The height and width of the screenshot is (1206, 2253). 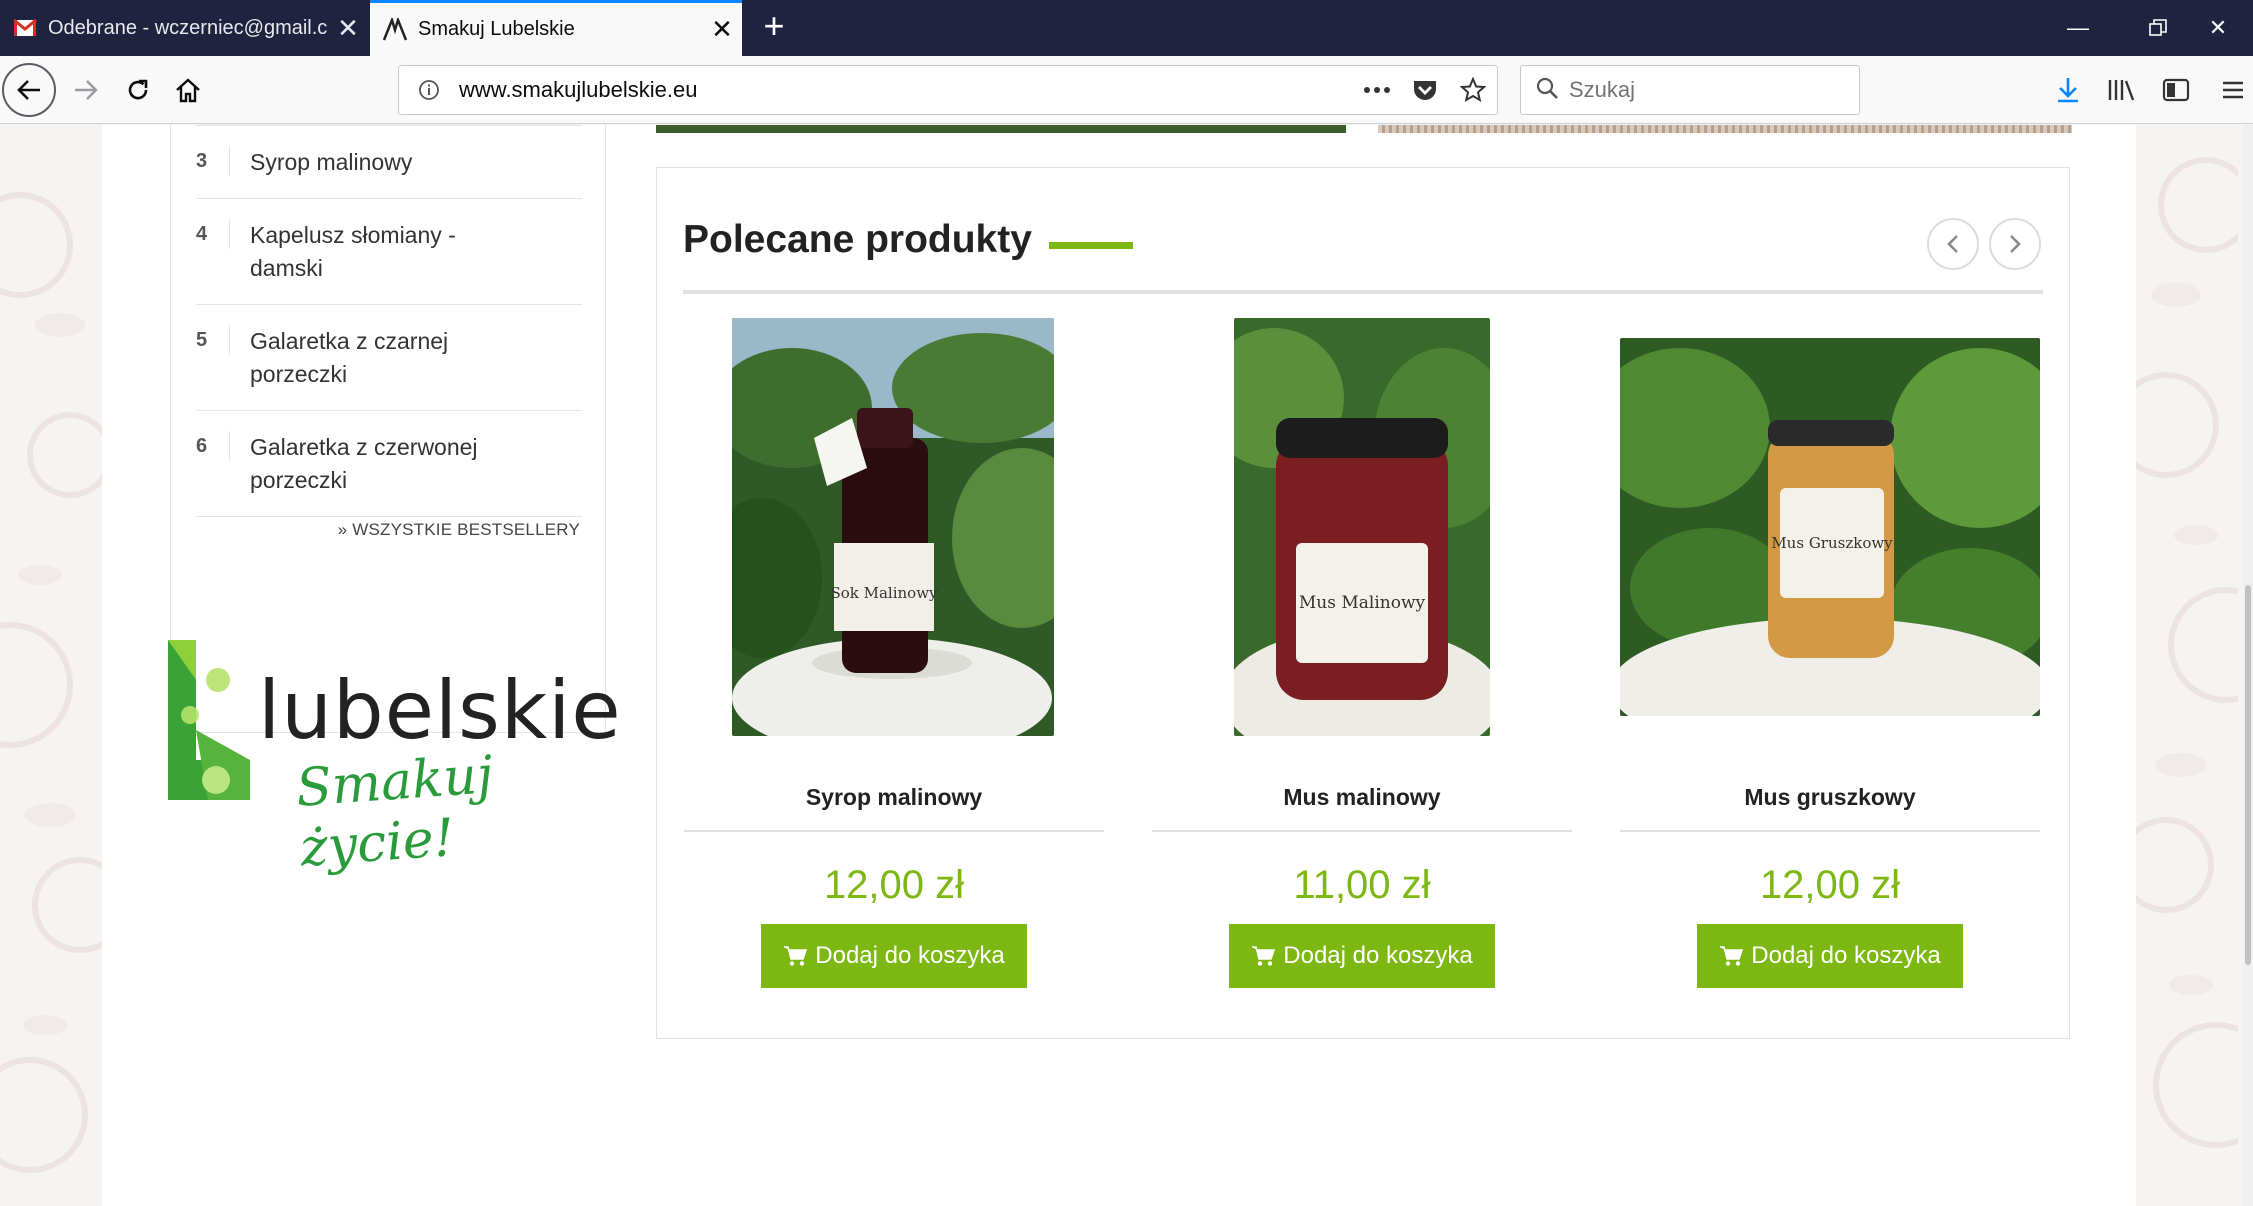 I want to click on logo-mark-icon, so click(x=209, y=720).